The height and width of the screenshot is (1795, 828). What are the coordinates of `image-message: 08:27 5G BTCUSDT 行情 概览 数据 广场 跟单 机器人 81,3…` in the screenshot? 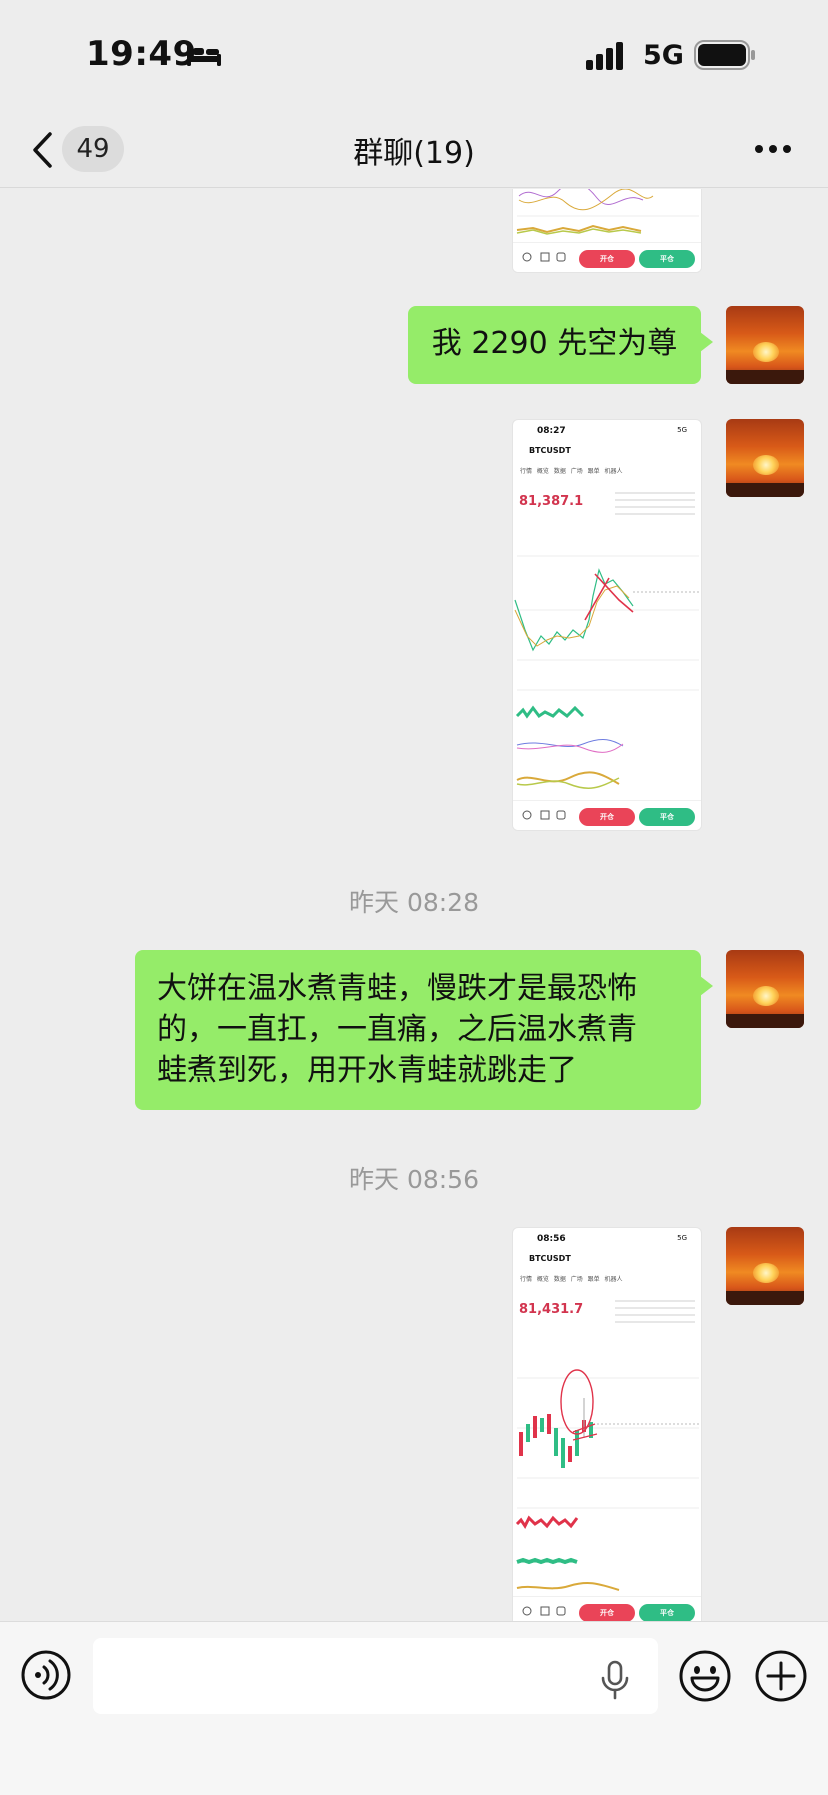 It's located at (607, 625).